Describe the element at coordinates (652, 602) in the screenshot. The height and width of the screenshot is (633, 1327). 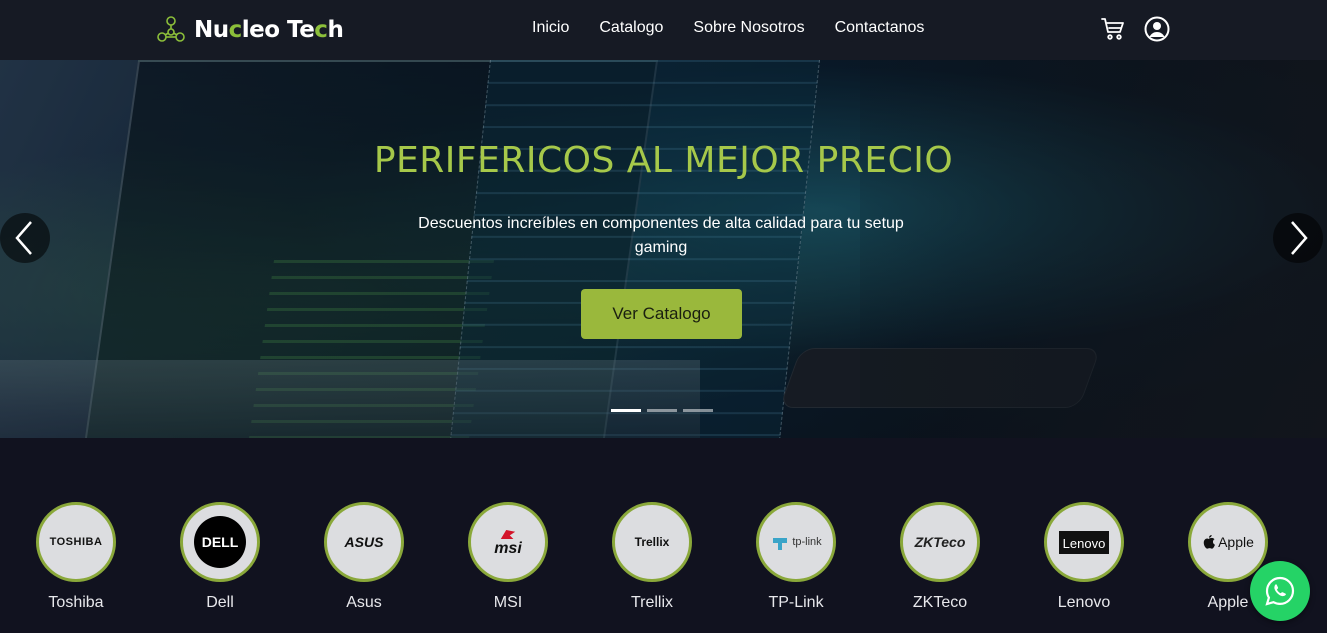
I see `brand-name-trellix: Trellix` at that location.